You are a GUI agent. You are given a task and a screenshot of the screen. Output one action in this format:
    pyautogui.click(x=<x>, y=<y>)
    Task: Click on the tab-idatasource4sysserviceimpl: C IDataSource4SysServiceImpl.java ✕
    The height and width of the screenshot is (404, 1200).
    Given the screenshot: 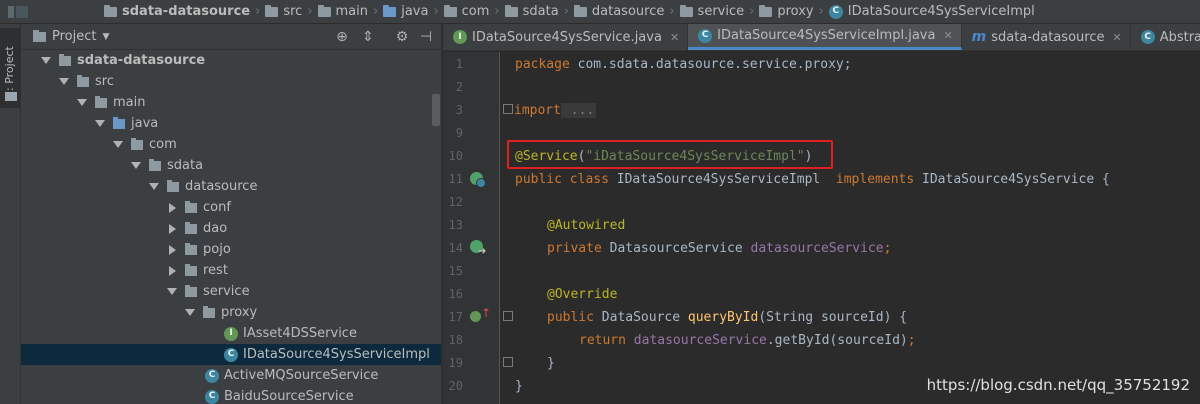 What is the action you would take?
    pyautogui.click(x=825, y=37)
    